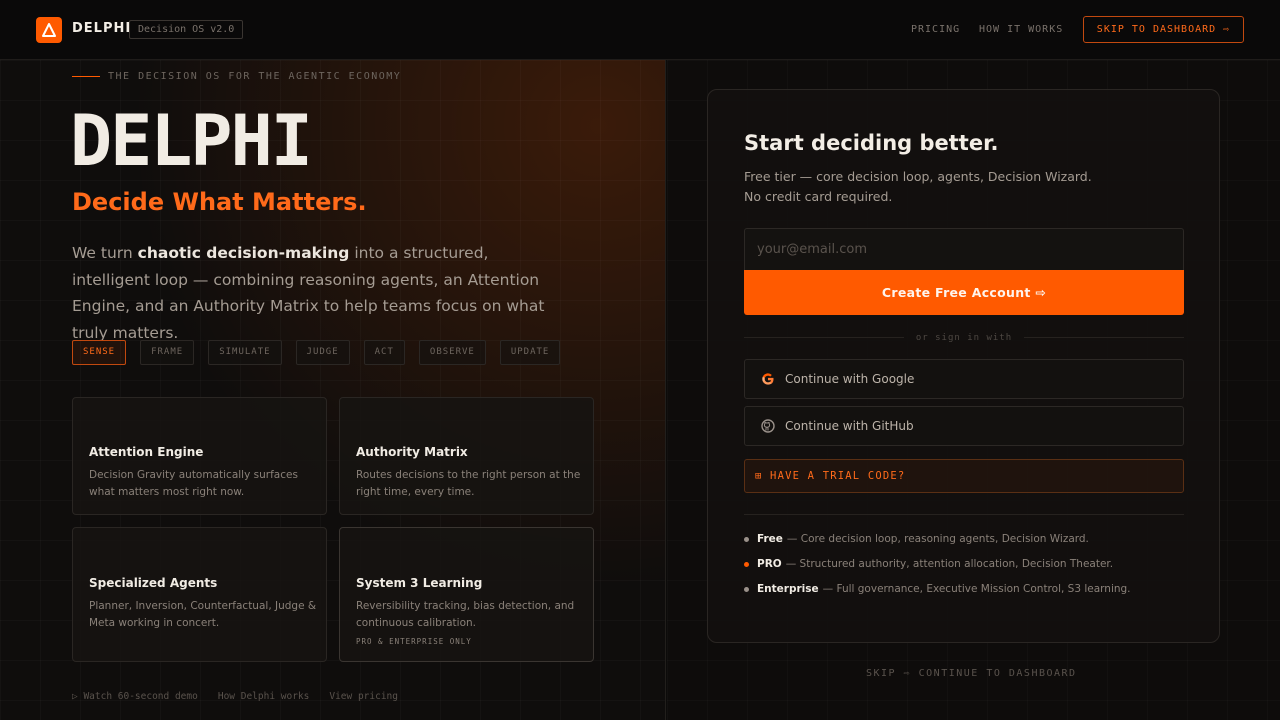  I want to click on step-act: ACT, so click(384, 352).